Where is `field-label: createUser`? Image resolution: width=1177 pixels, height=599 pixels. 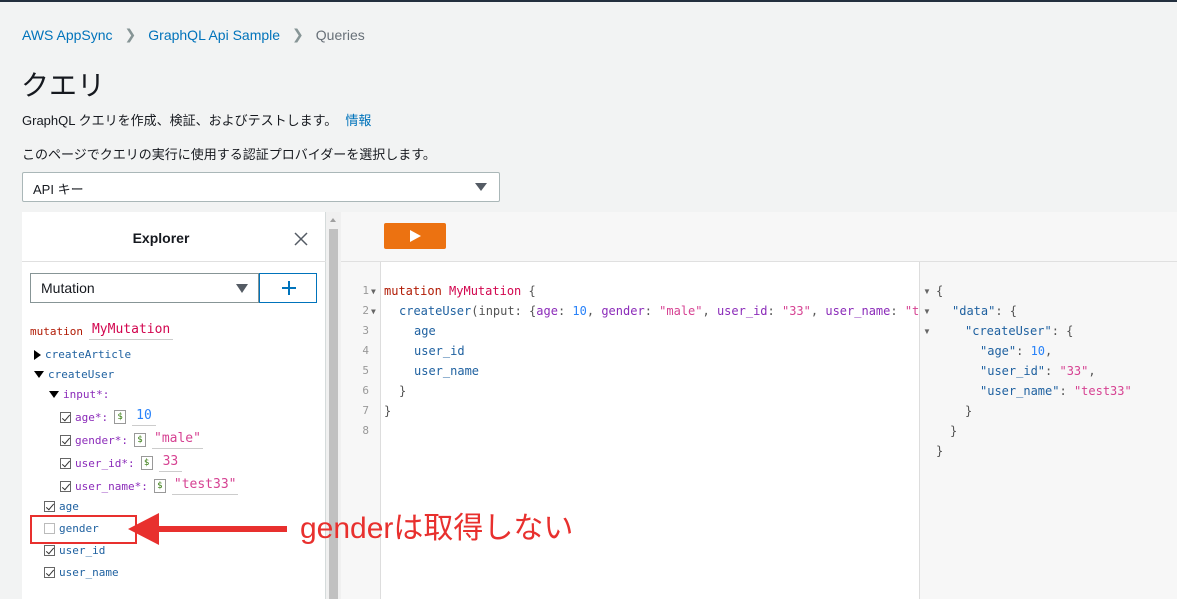 field-label: createUser is located at coordinates (81, 374).